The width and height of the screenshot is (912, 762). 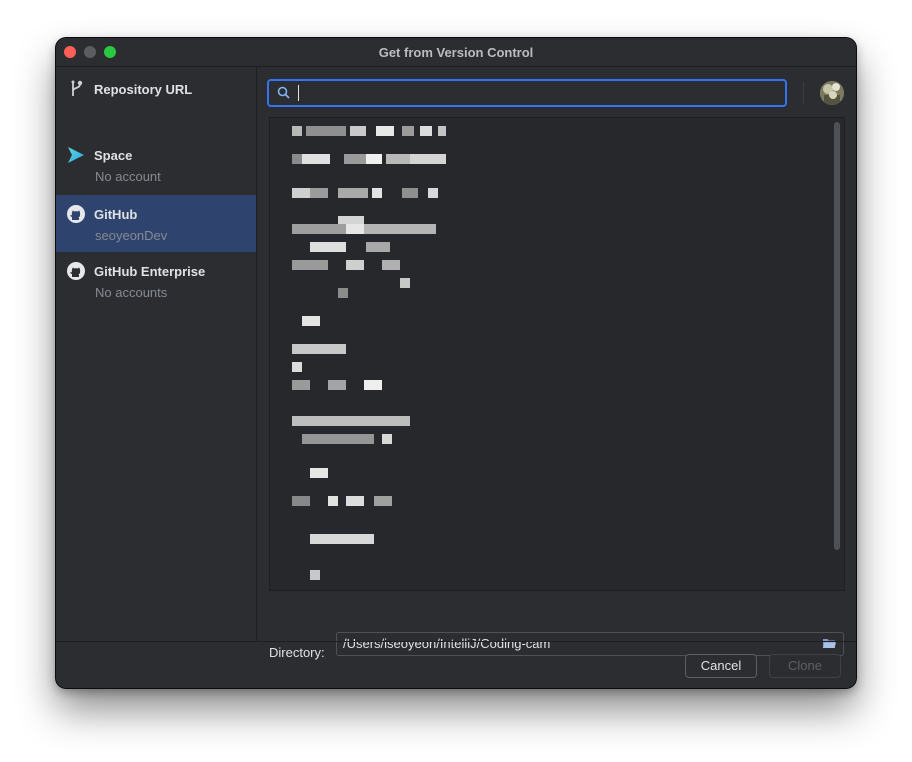 What do you see at coordinates (113, 155) in the screenshot?
I see `sidebar-item-label: Space` at bounding box center [113, 155].